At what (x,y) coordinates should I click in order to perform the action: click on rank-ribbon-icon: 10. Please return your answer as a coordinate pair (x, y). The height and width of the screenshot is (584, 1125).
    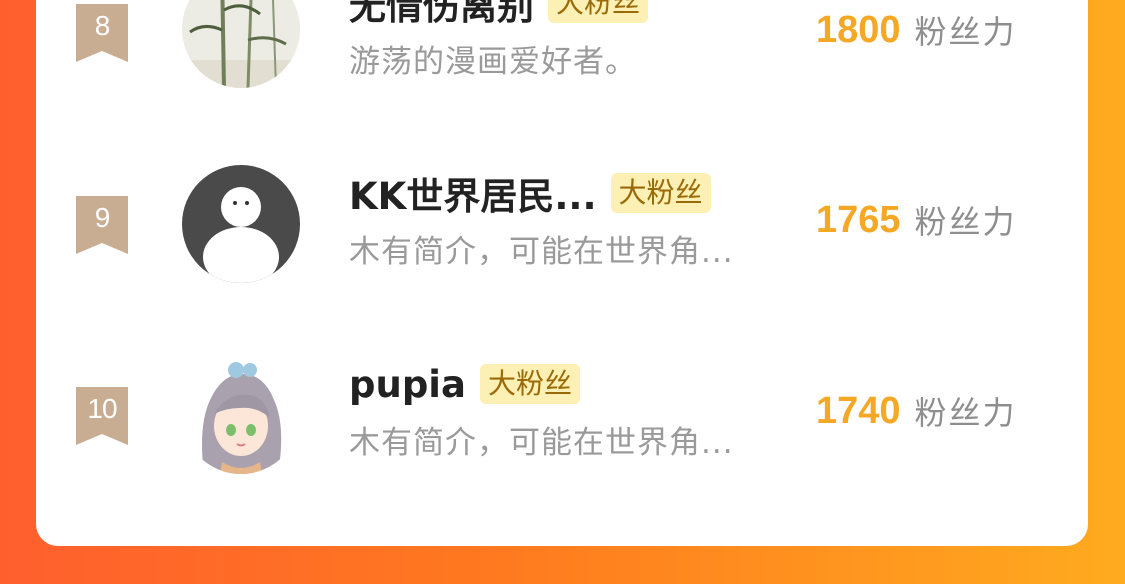
    Looking at the image, I should click on (102, 416).